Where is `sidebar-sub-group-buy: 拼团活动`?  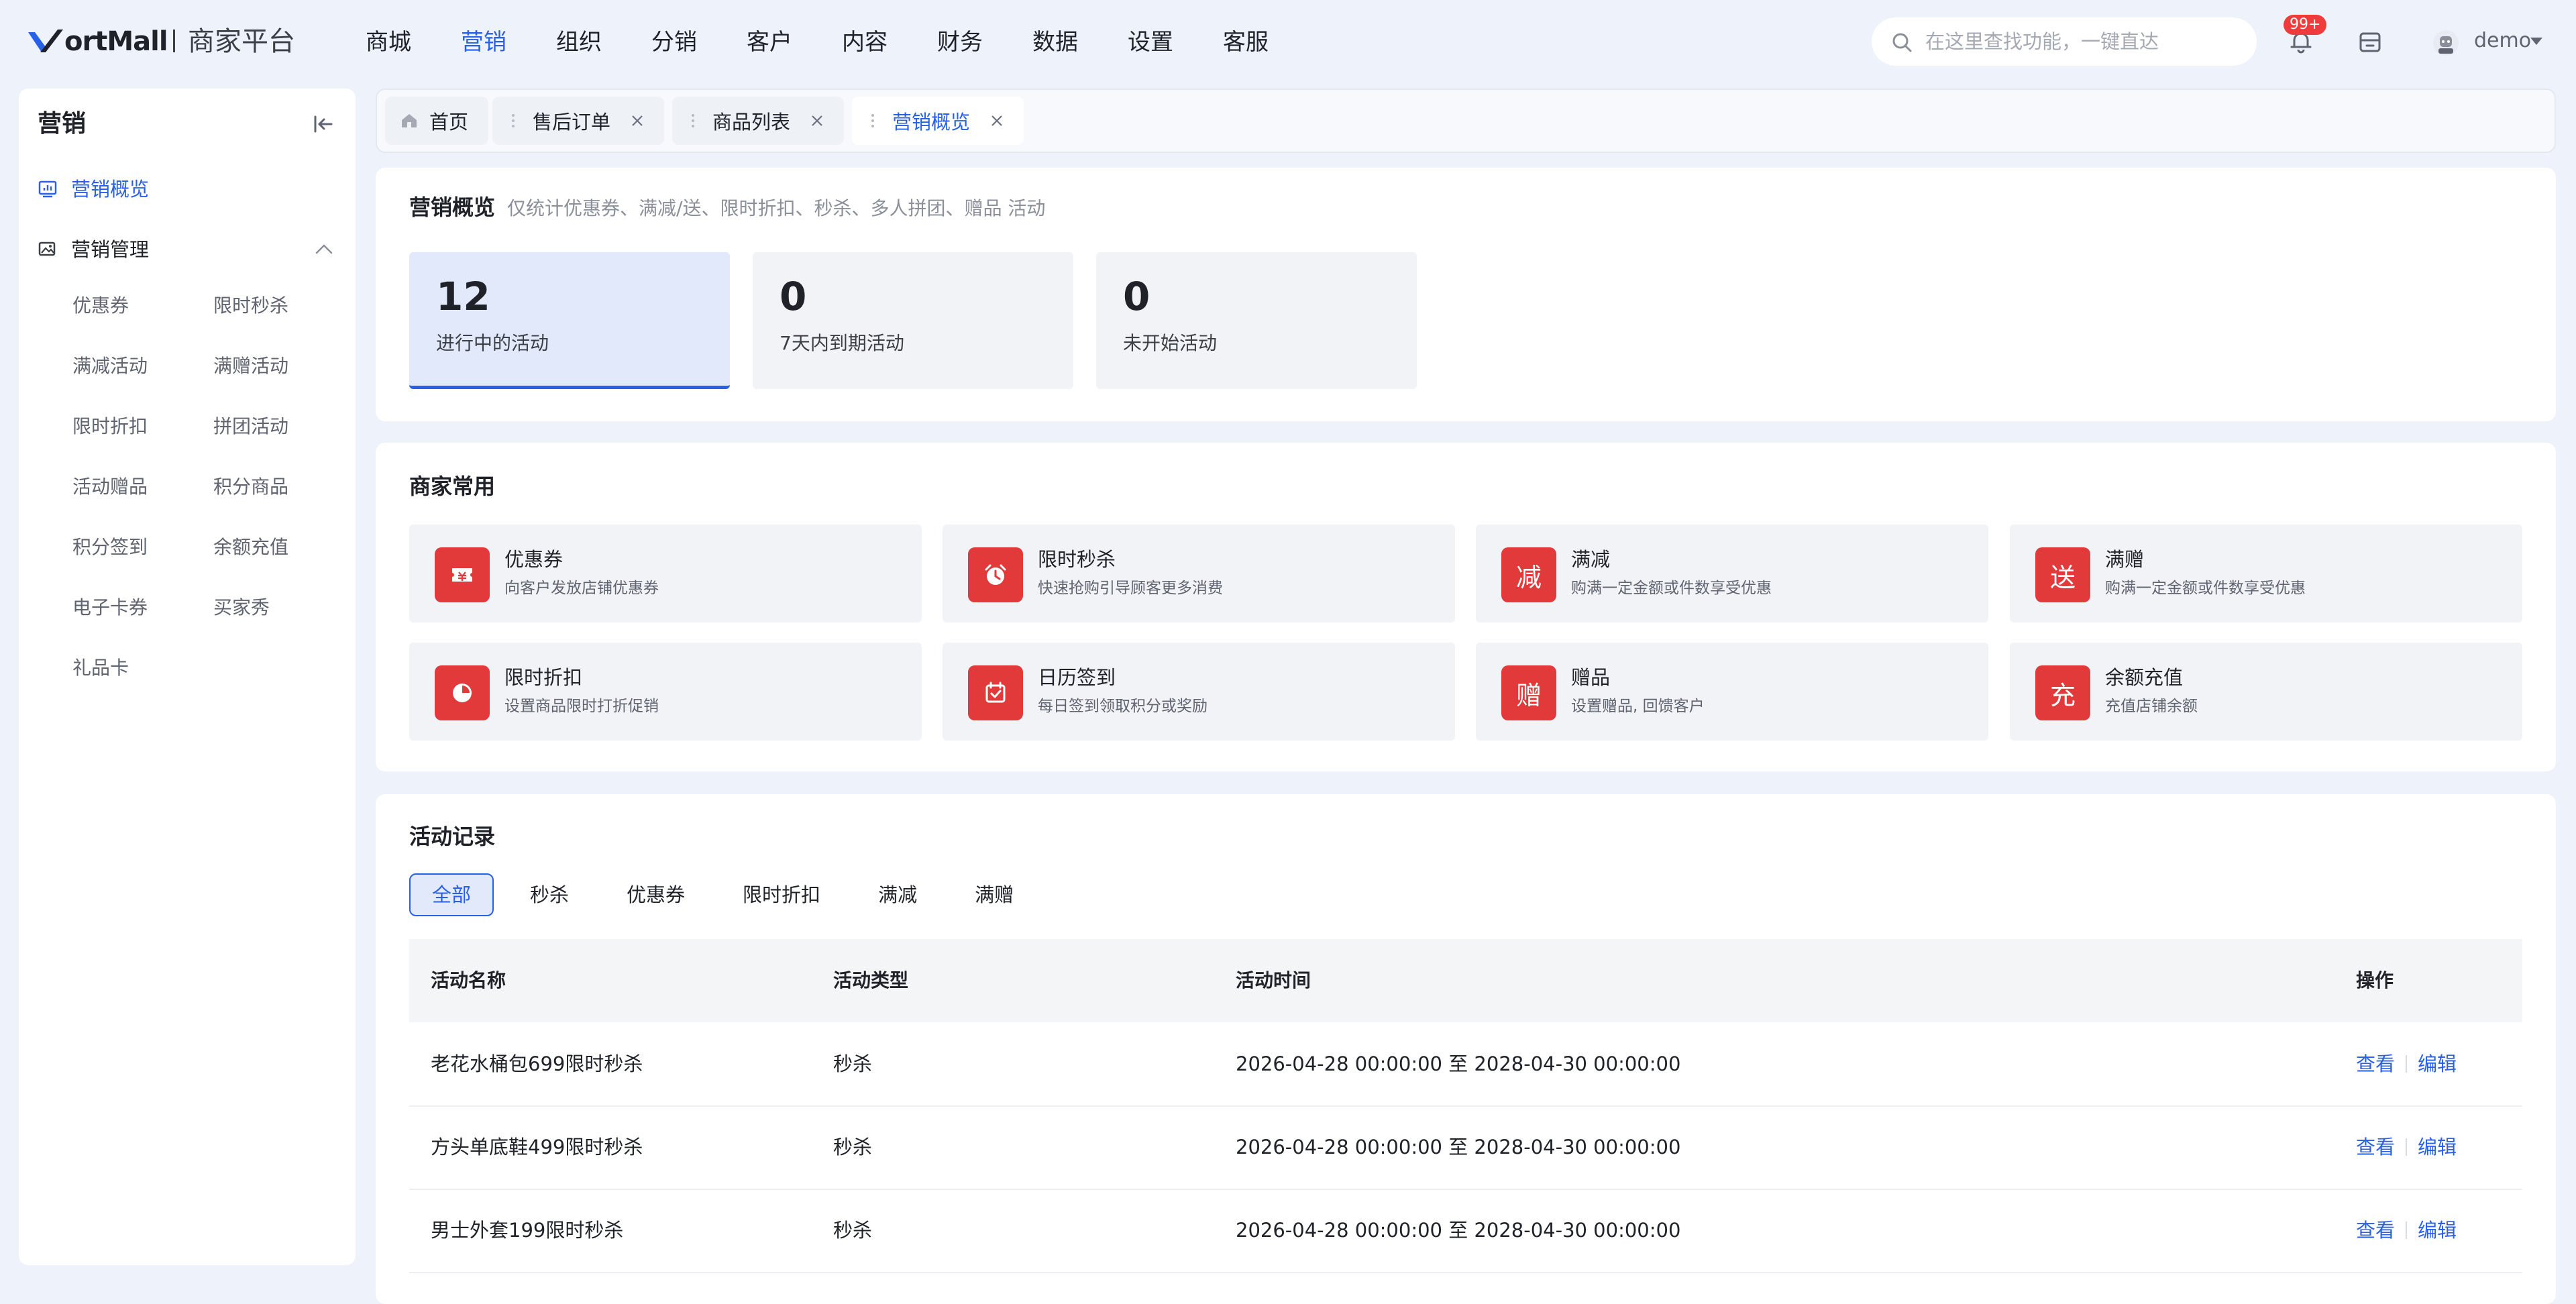 sidebar-sub-group-buy: 拼团活动 is located at coordinates (250, 427).